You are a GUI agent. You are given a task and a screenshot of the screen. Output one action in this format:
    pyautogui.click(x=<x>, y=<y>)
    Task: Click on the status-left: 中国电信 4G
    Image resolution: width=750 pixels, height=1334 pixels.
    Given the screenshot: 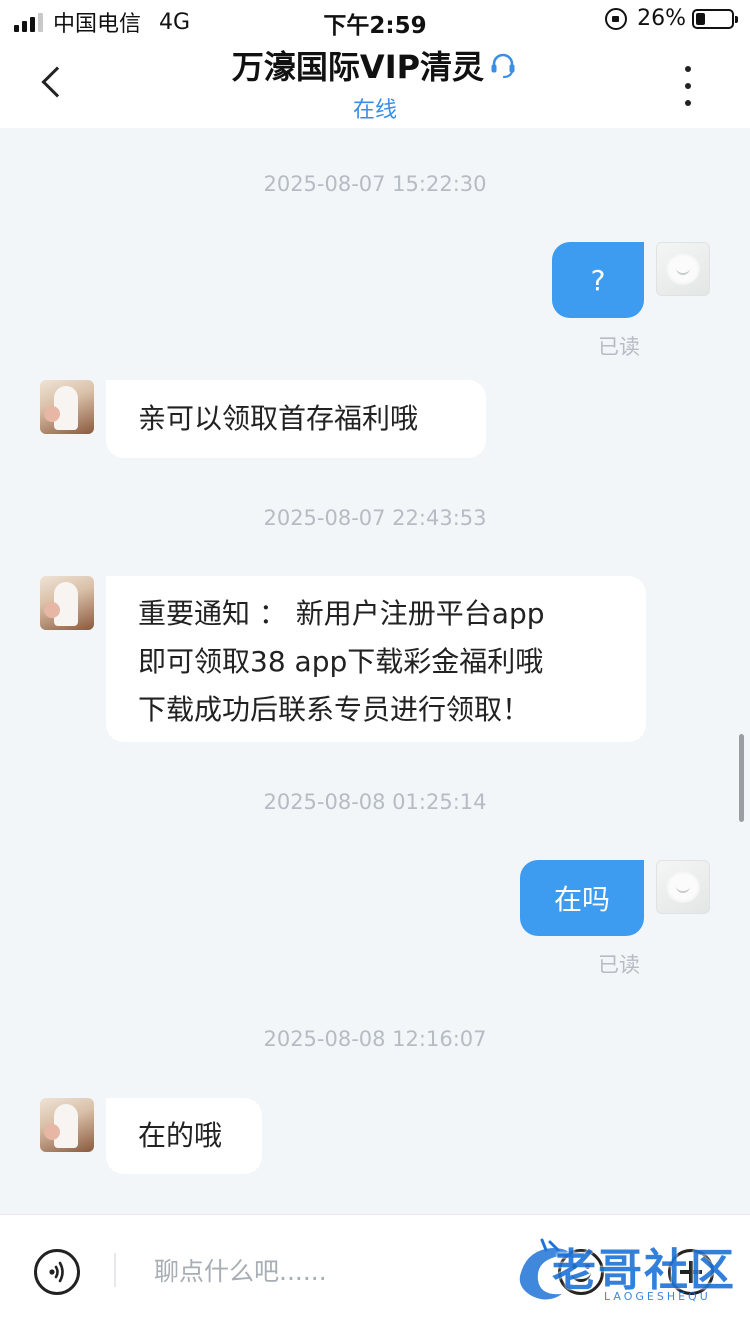 What is the action you would take?
    pyautogui.click(x=102, y=22)
    